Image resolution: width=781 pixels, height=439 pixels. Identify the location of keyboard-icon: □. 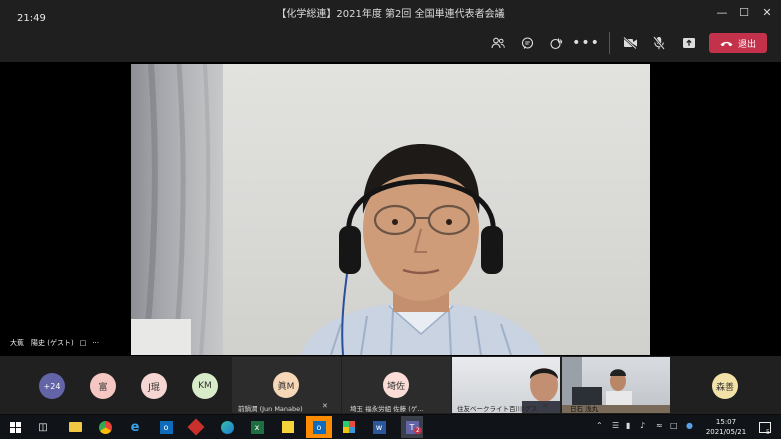
(674, 425).